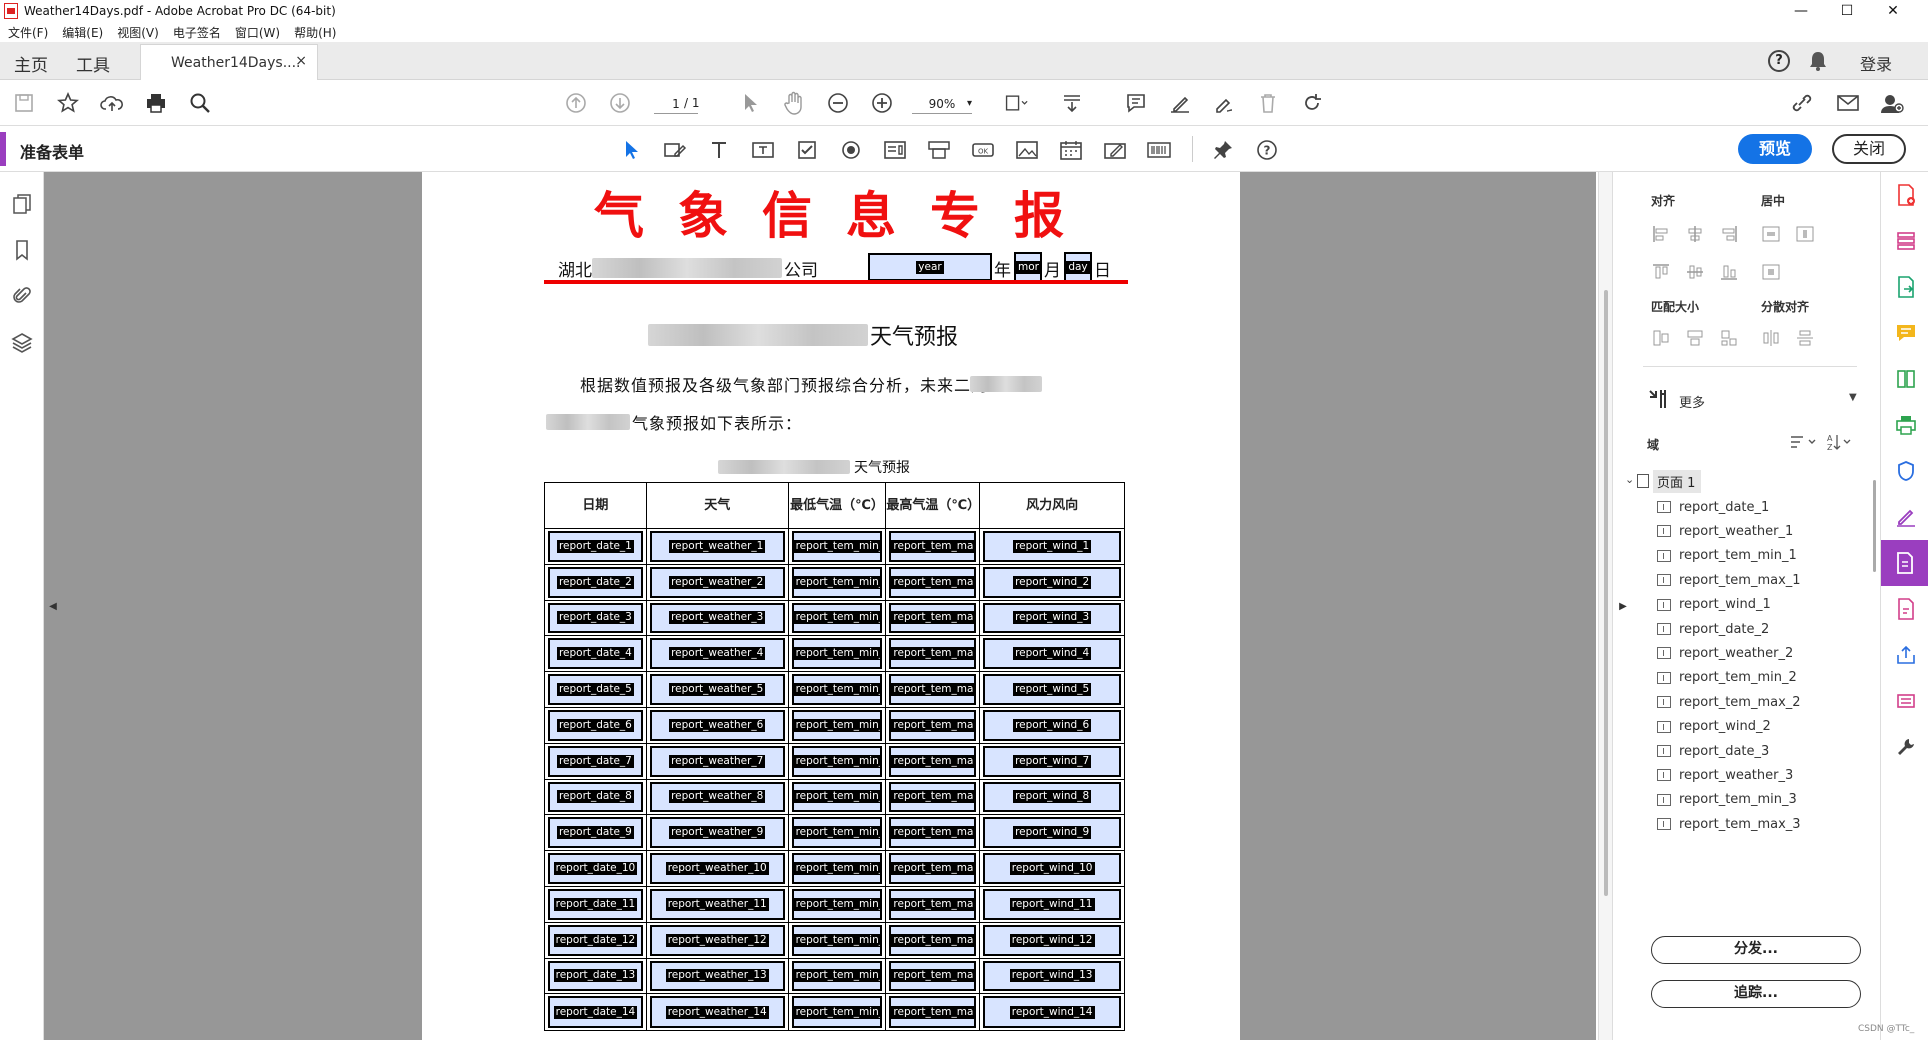 The image size is (1928, 1040). I want to click on add-user-icon, so click(1892, 103).